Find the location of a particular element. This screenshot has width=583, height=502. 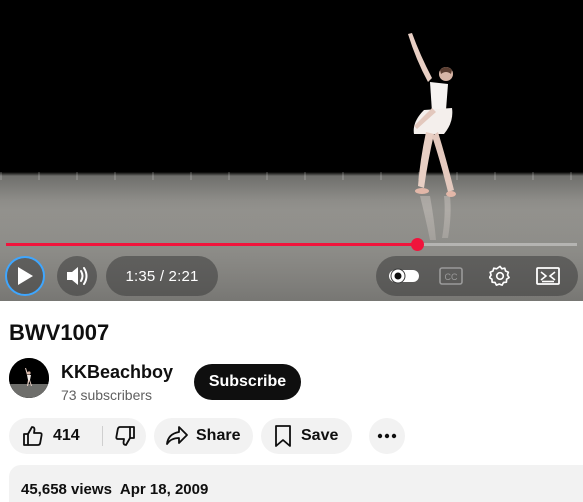

play-icon is located at coordinates (25, 276).